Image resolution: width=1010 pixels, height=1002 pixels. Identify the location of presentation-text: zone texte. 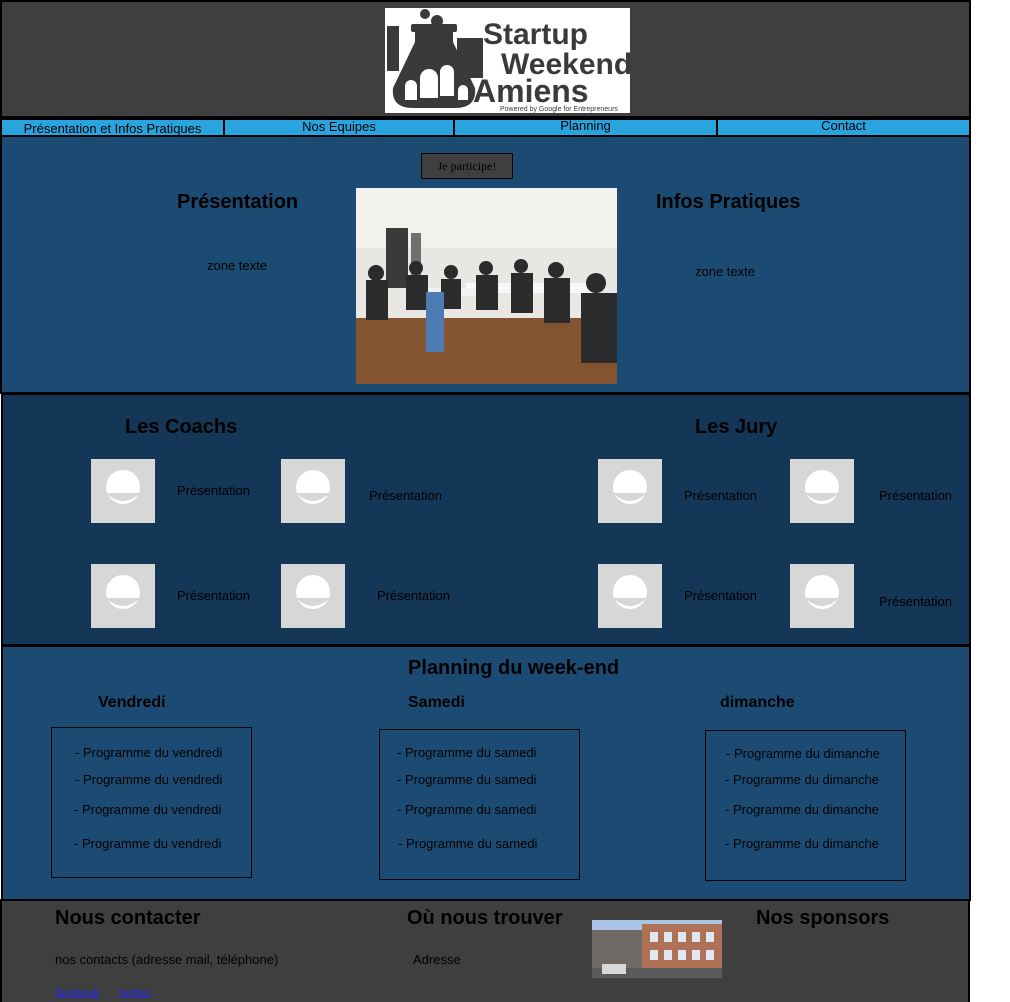
(237, 265).